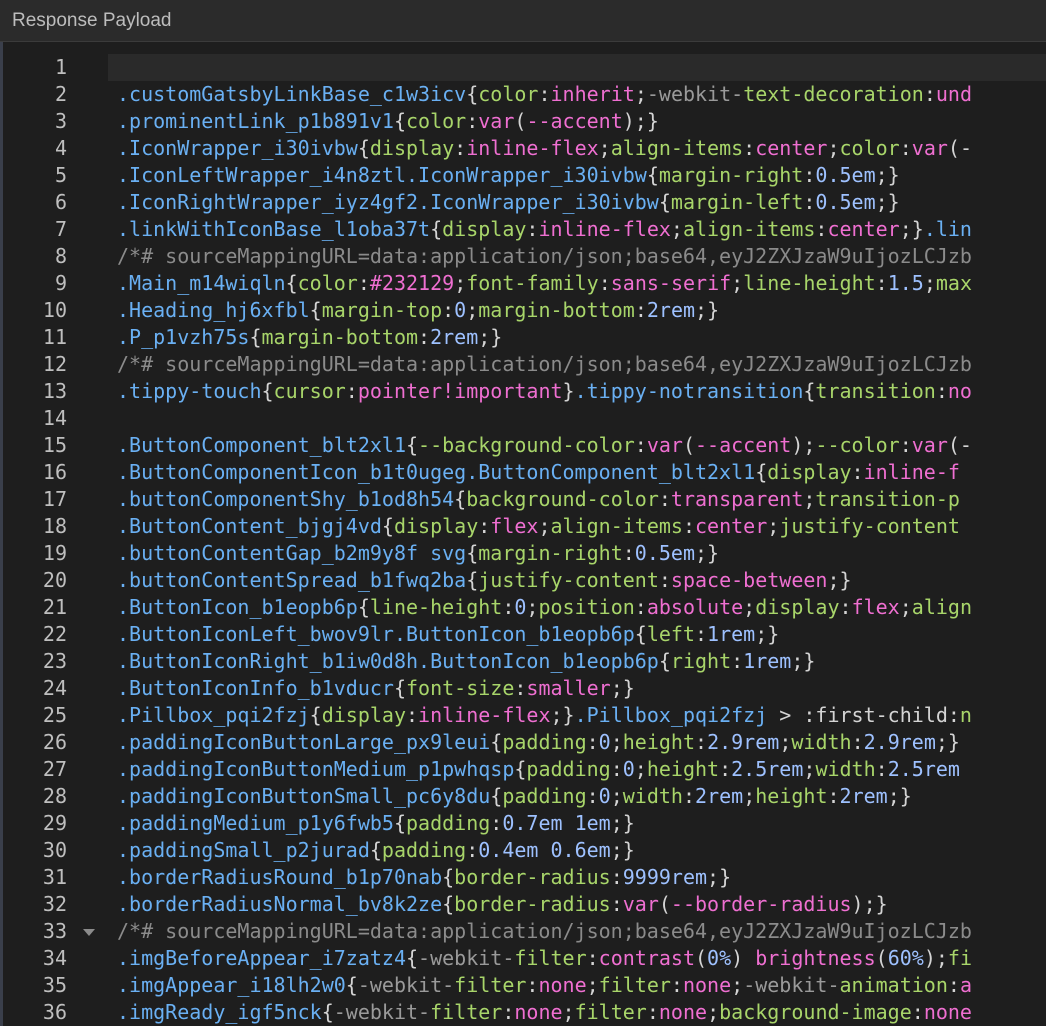 The height and width of the screenshot is (1026, 1046). What do you see at coordinates (54, 904) in the screenshot?
I see `line-number: 32` at bounding box center [54, 904].